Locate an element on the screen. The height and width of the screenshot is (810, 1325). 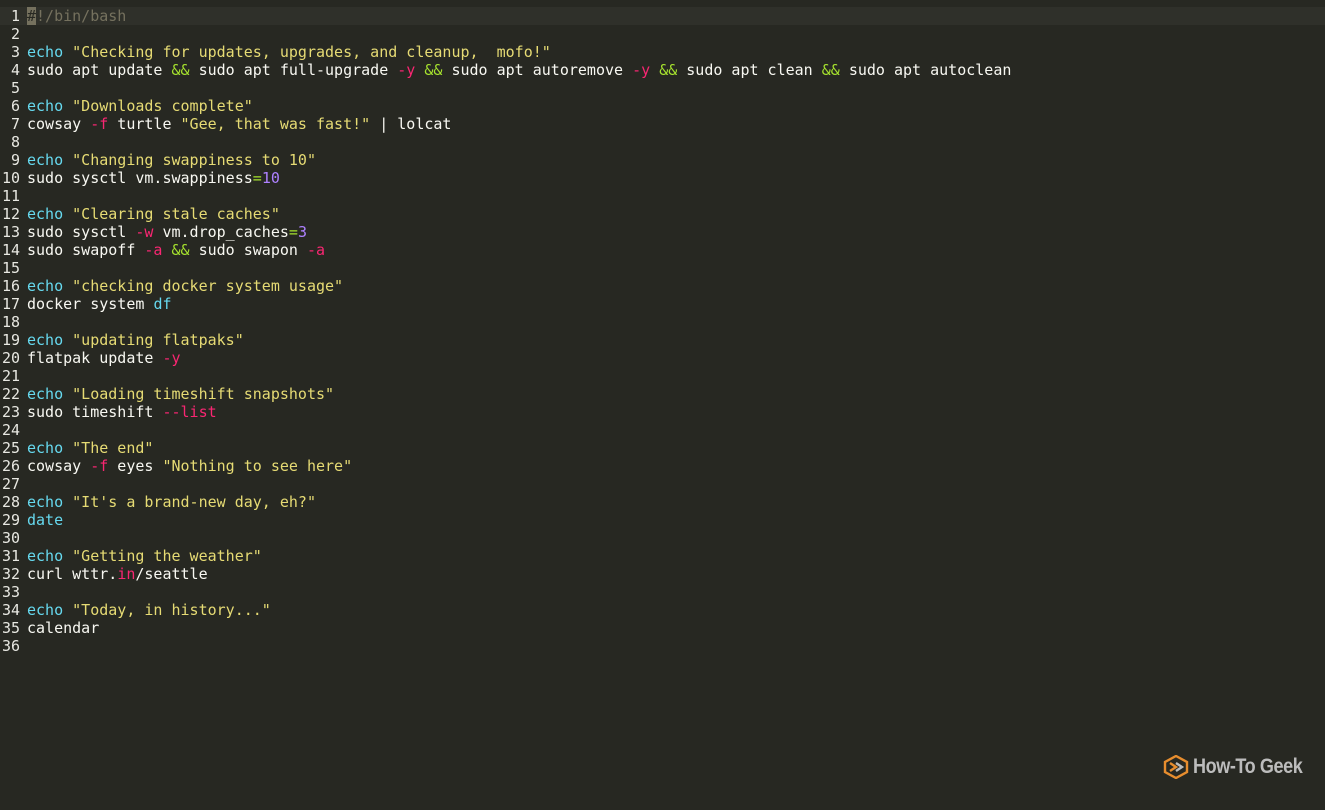
line-content: echo "Clearing stale caches" is located at coordinates (153, 214).